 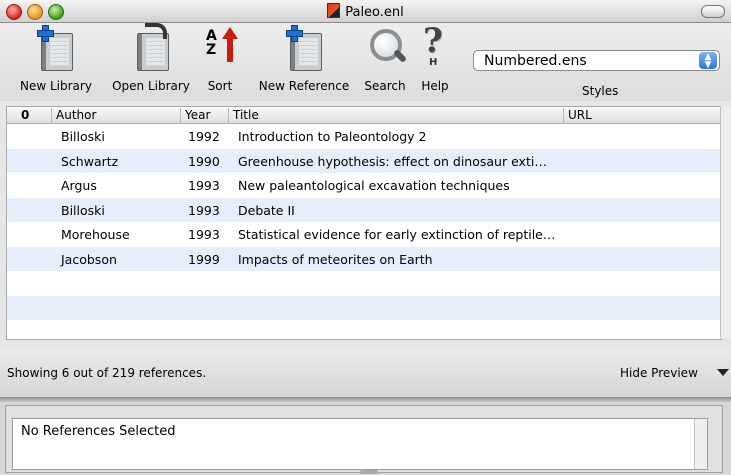 I want to click on cell-author: Morehouse, so click(x=95, y=234).